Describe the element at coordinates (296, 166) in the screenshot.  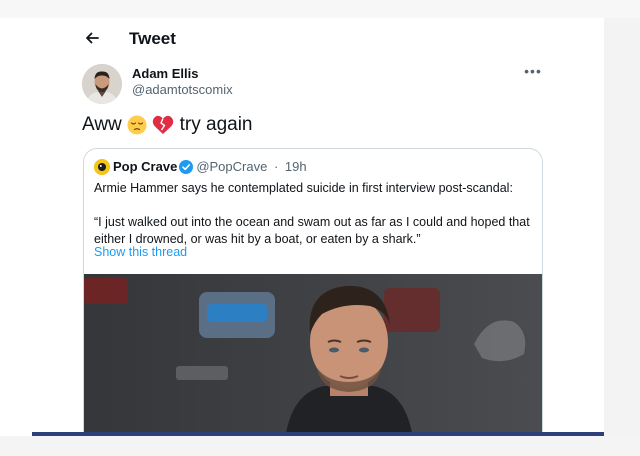
I see `quoted-timestamp: 19h` at that location.